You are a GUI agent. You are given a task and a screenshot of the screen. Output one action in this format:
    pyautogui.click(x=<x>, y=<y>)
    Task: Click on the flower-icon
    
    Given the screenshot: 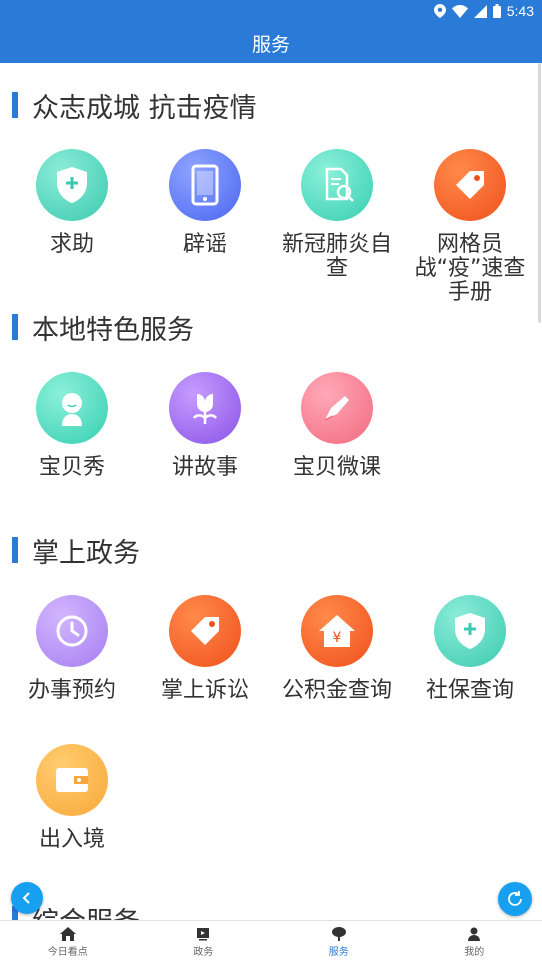 What is the action you would take?
    pyautogui.click(x=205, y=408)
    